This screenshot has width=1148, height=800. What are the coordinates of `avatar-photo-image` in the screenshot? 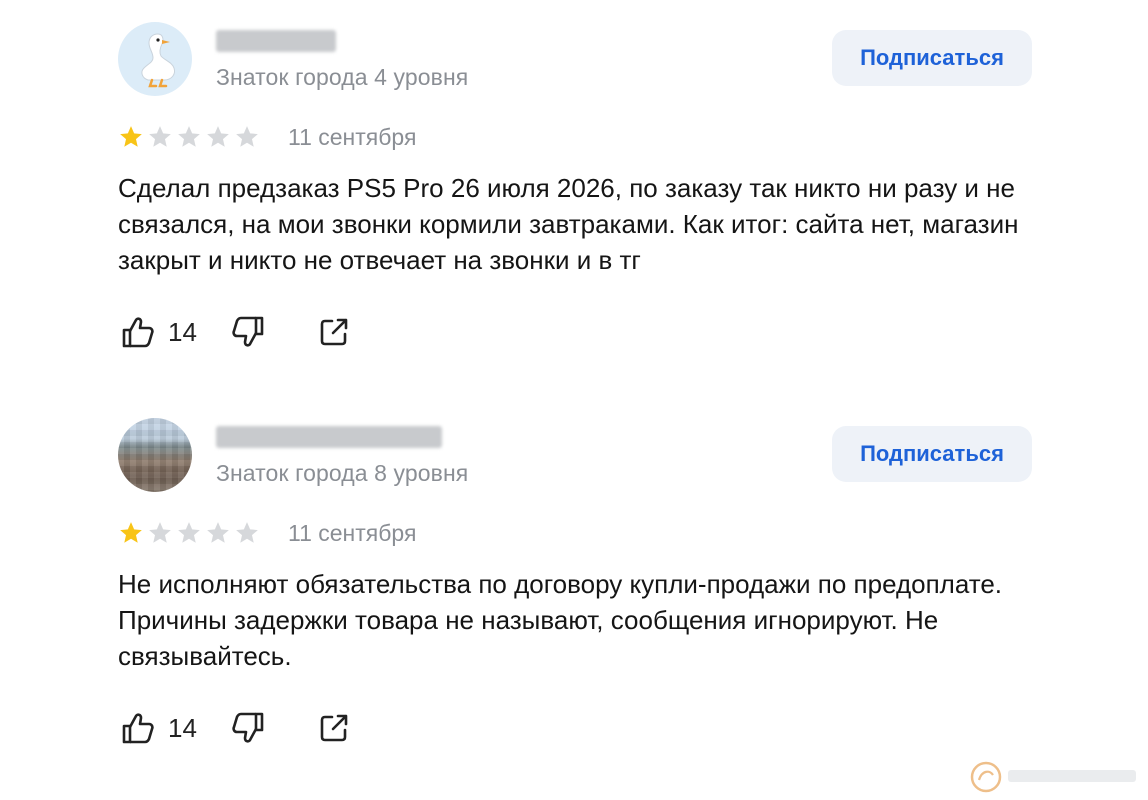 It's located at (155, 455).